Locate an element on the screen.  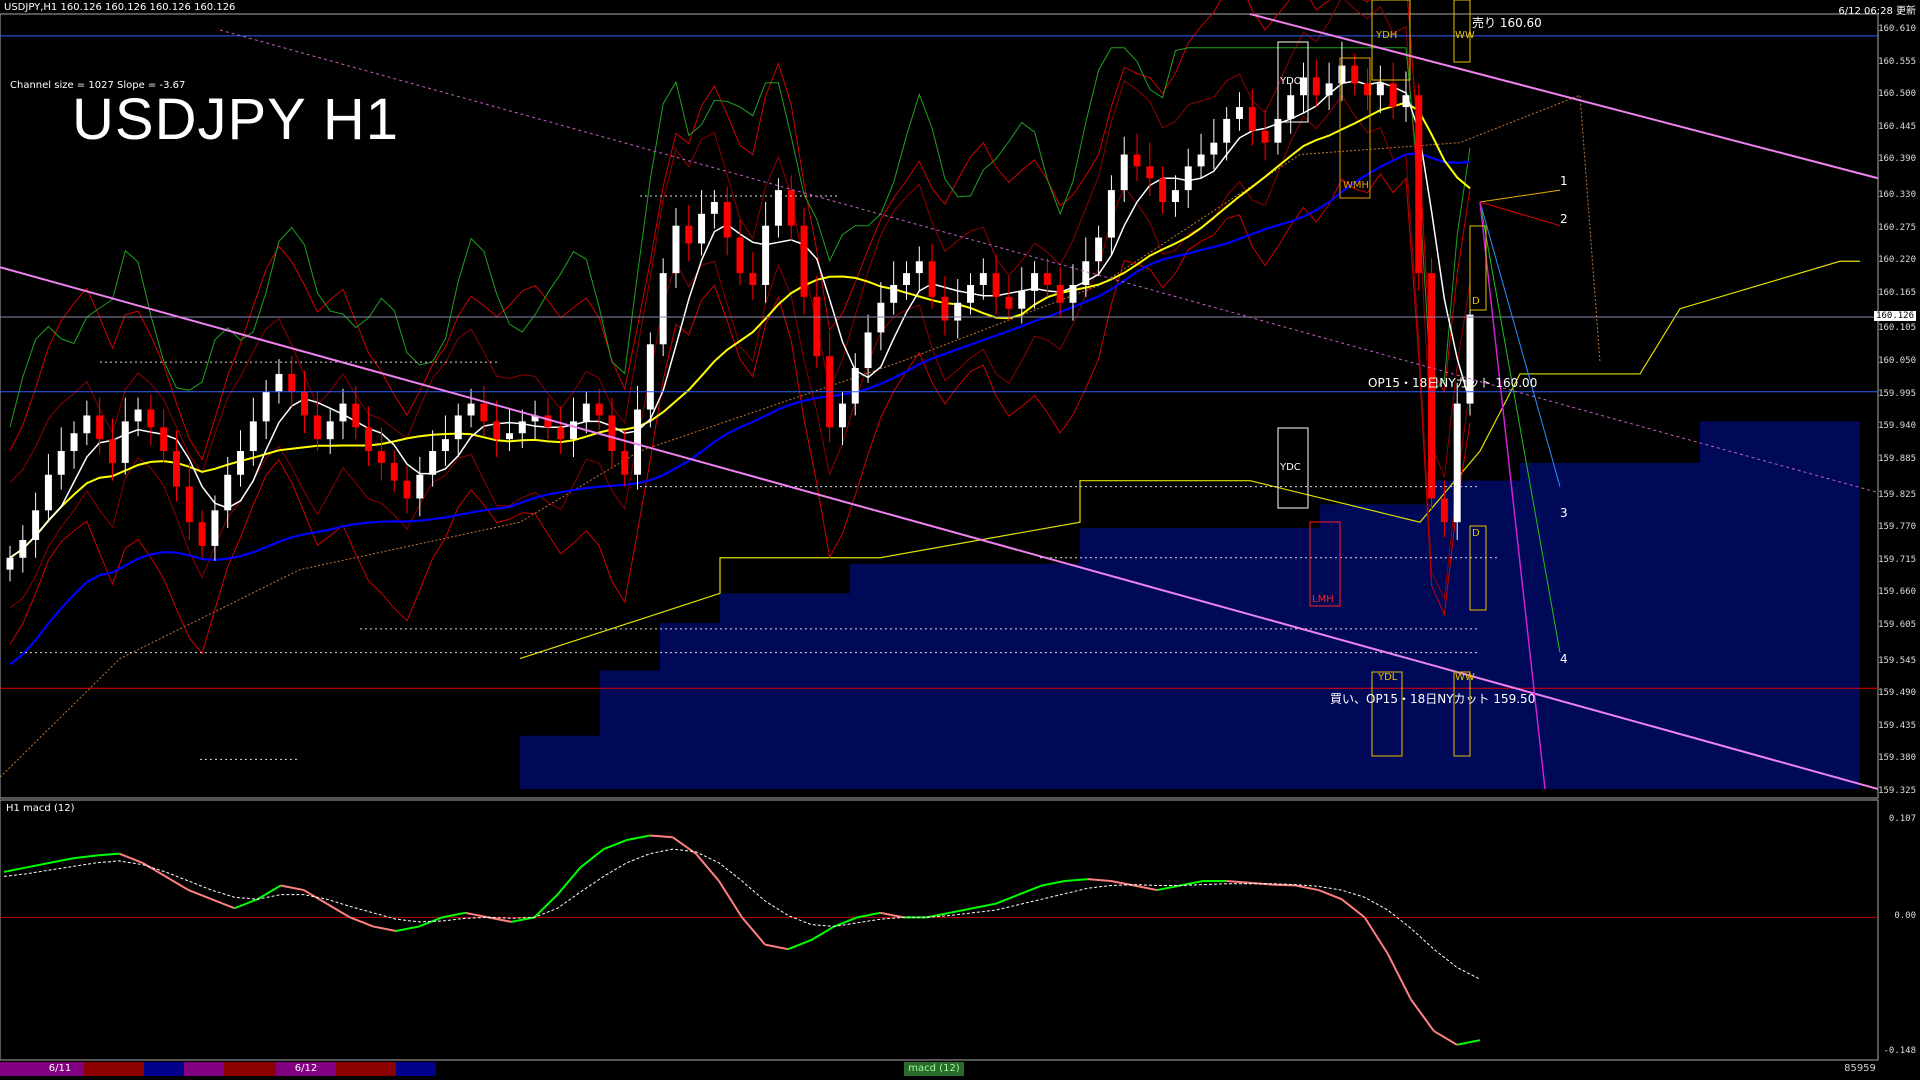
price-axis-tick: 160.445 is located at coordinates (1897, 126).